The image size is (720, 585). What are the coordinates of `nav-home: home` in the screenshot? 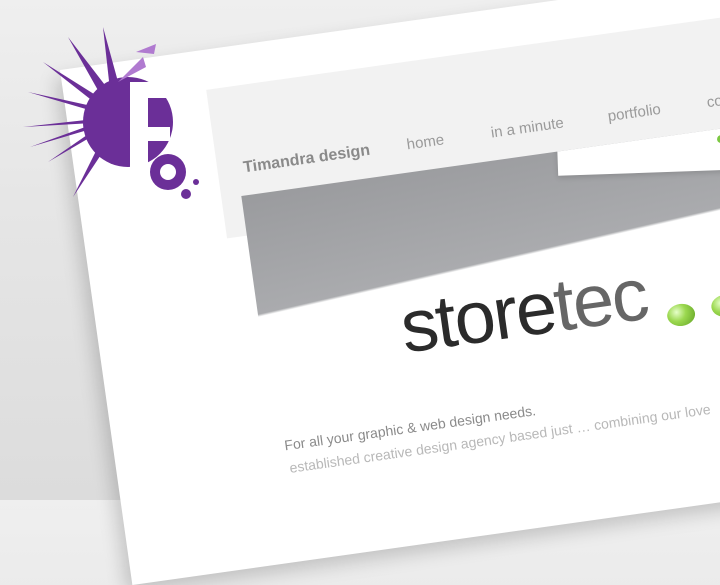 It's located at (426, 142).